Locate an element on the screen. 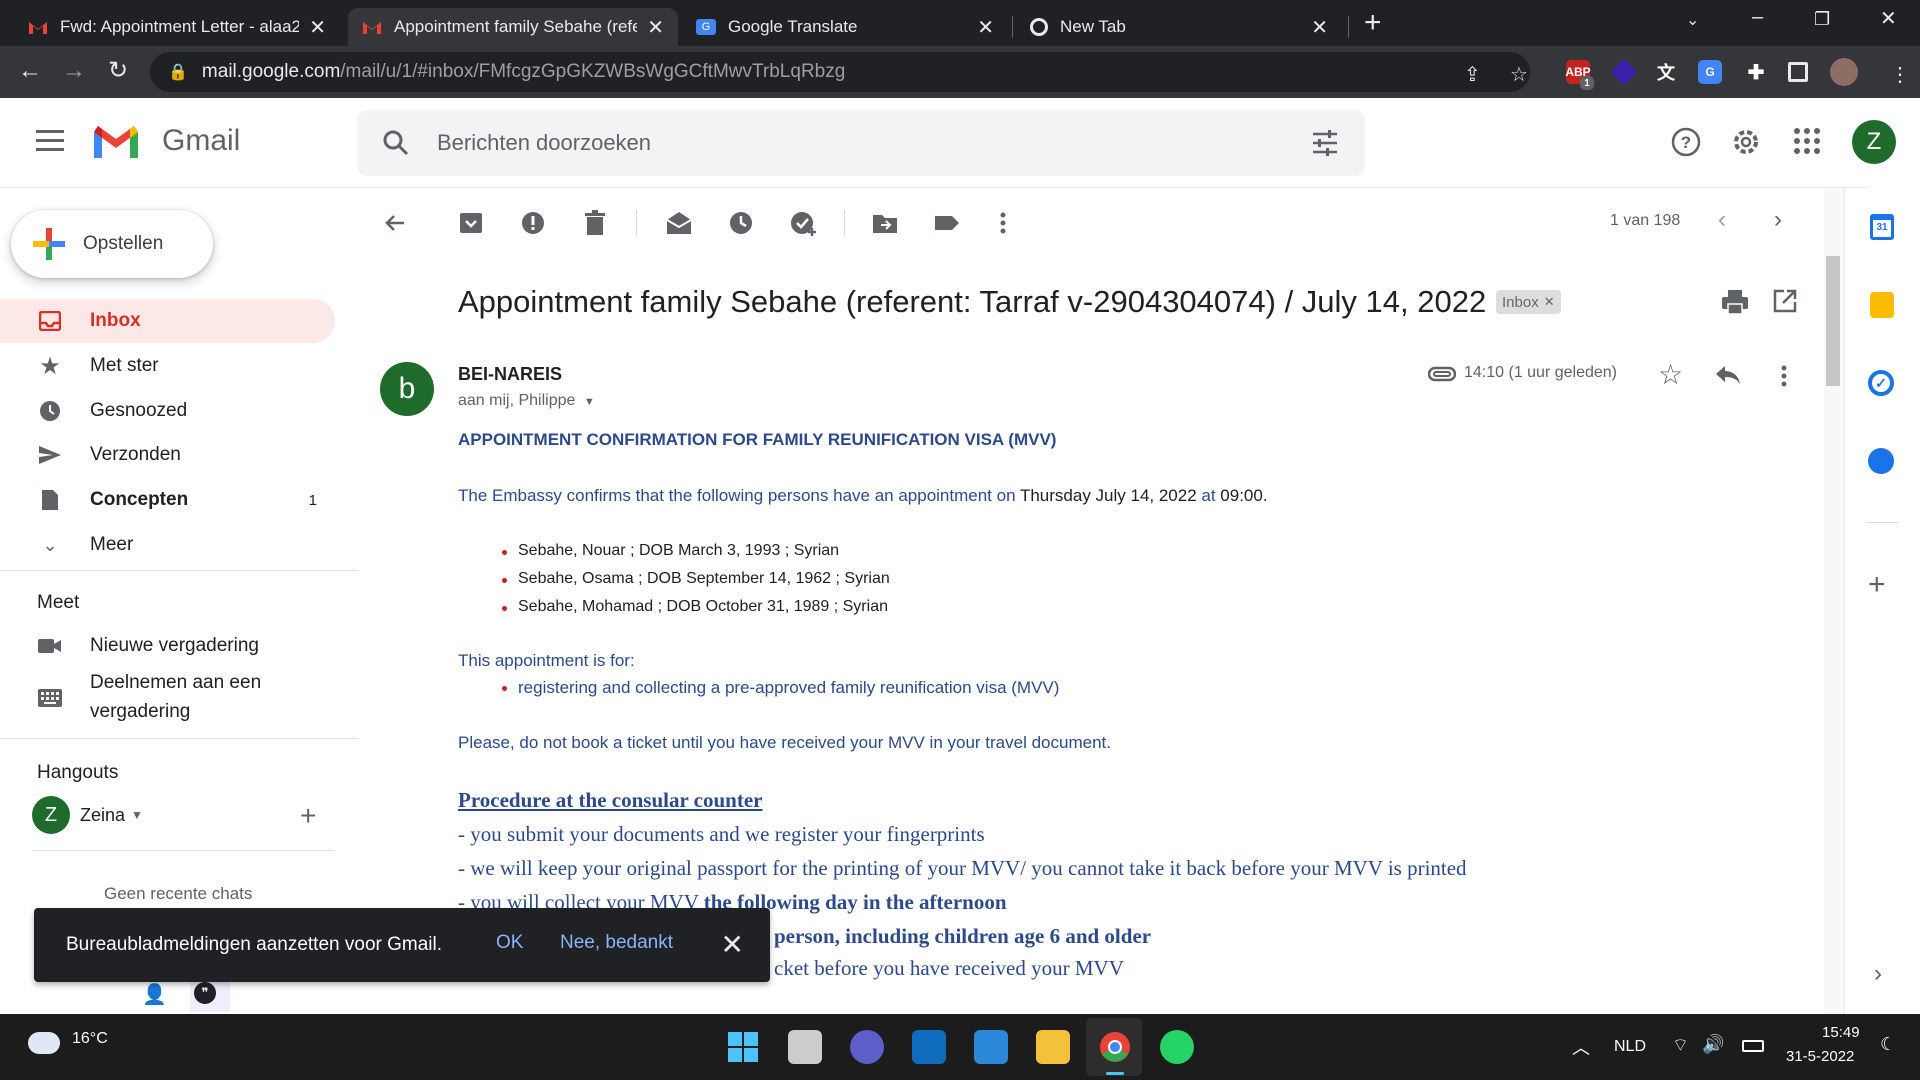 The height and width of the screenshot is (1080, 1920). more-options-icon is located at coordinates (1003, 223).